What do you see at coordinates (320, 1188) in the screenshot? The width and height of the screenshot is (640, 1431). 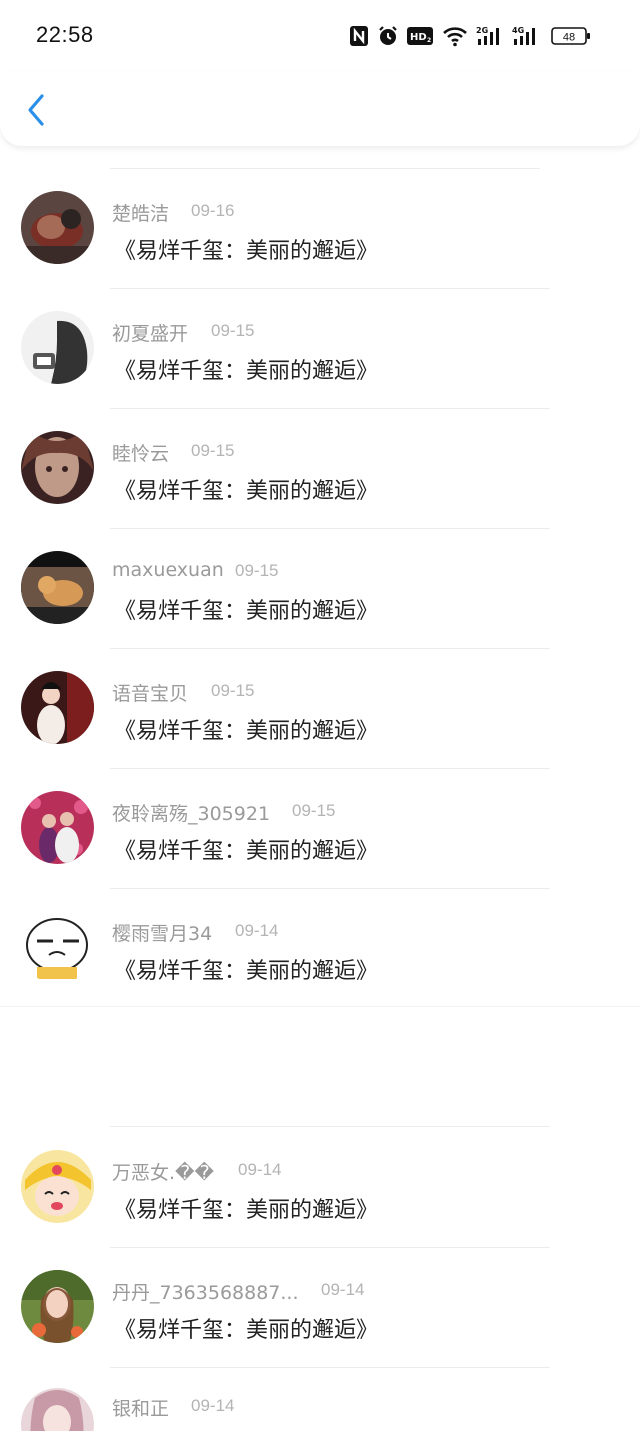 I see `list-item: 万恶女.�� 09-14 《易烊千玺：美丽的邂逅》` at bounding box center [320, 1188].